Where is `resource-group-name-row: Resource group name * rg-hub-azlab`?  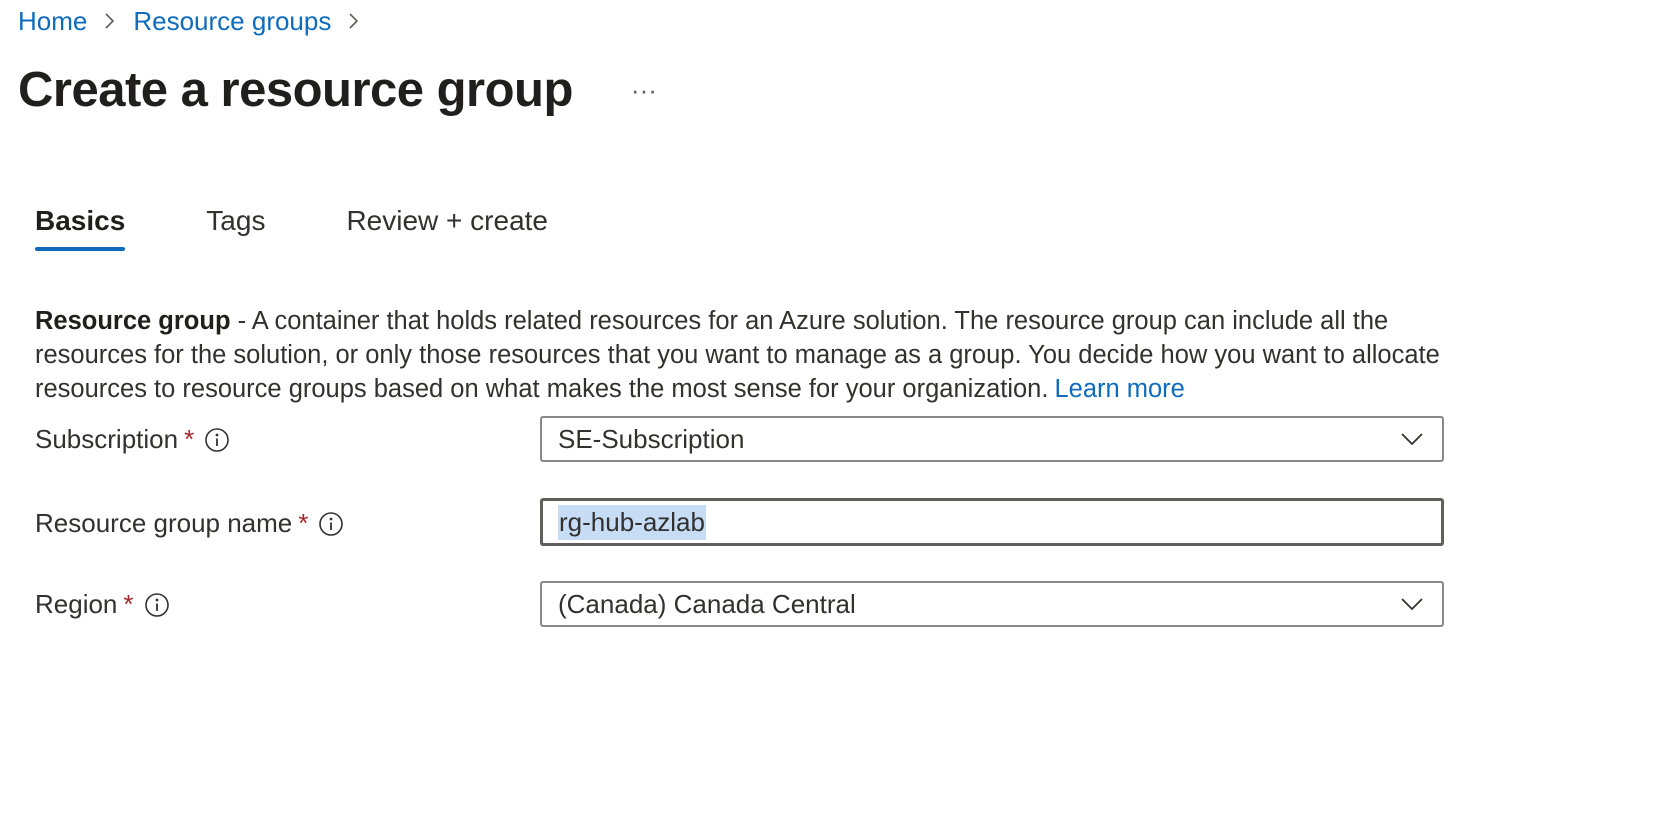 resource-group-name-row: Resource group name * rg-hub-azlab is located at coordinates (745, 523).